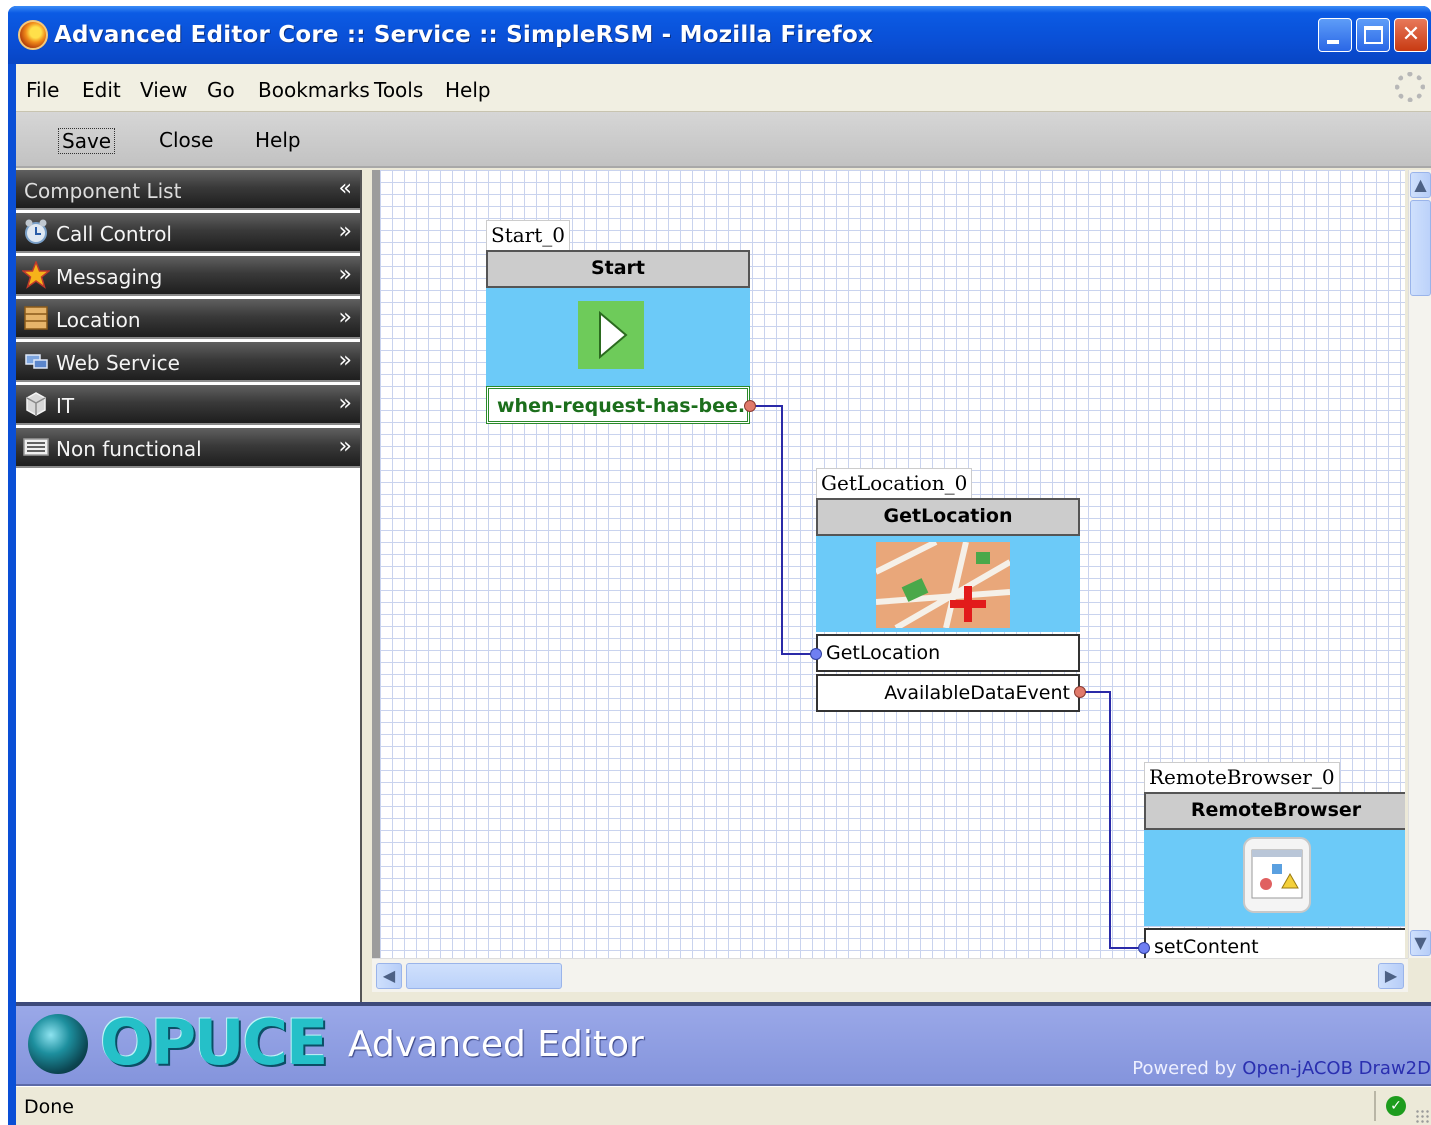 This screenshot has height=1125, width=1431. I want to click on scroll-right-arrow-icon: ▶, so click(1391, 976).